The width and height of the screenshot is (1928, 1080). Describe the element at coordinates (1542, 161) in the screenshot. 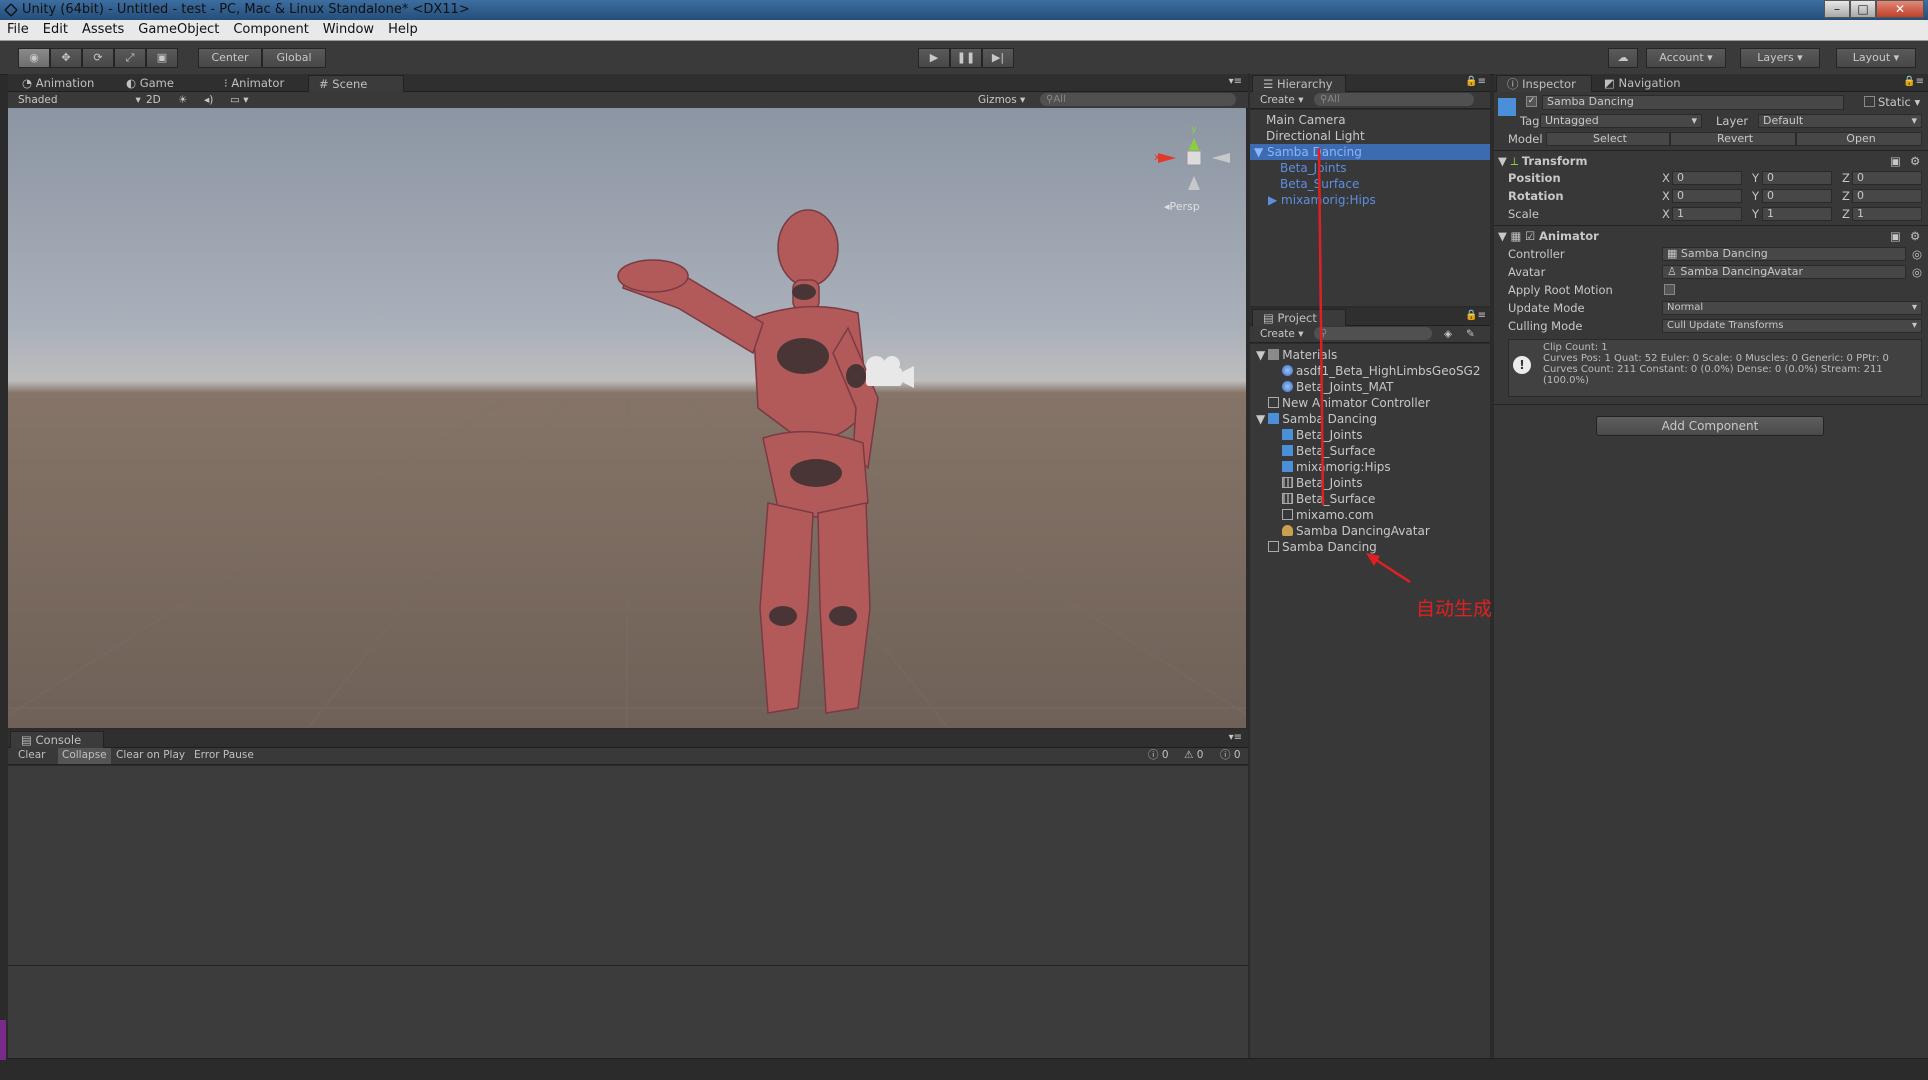

I see `transform-header: ▼ ⟂ Transform` at that location.